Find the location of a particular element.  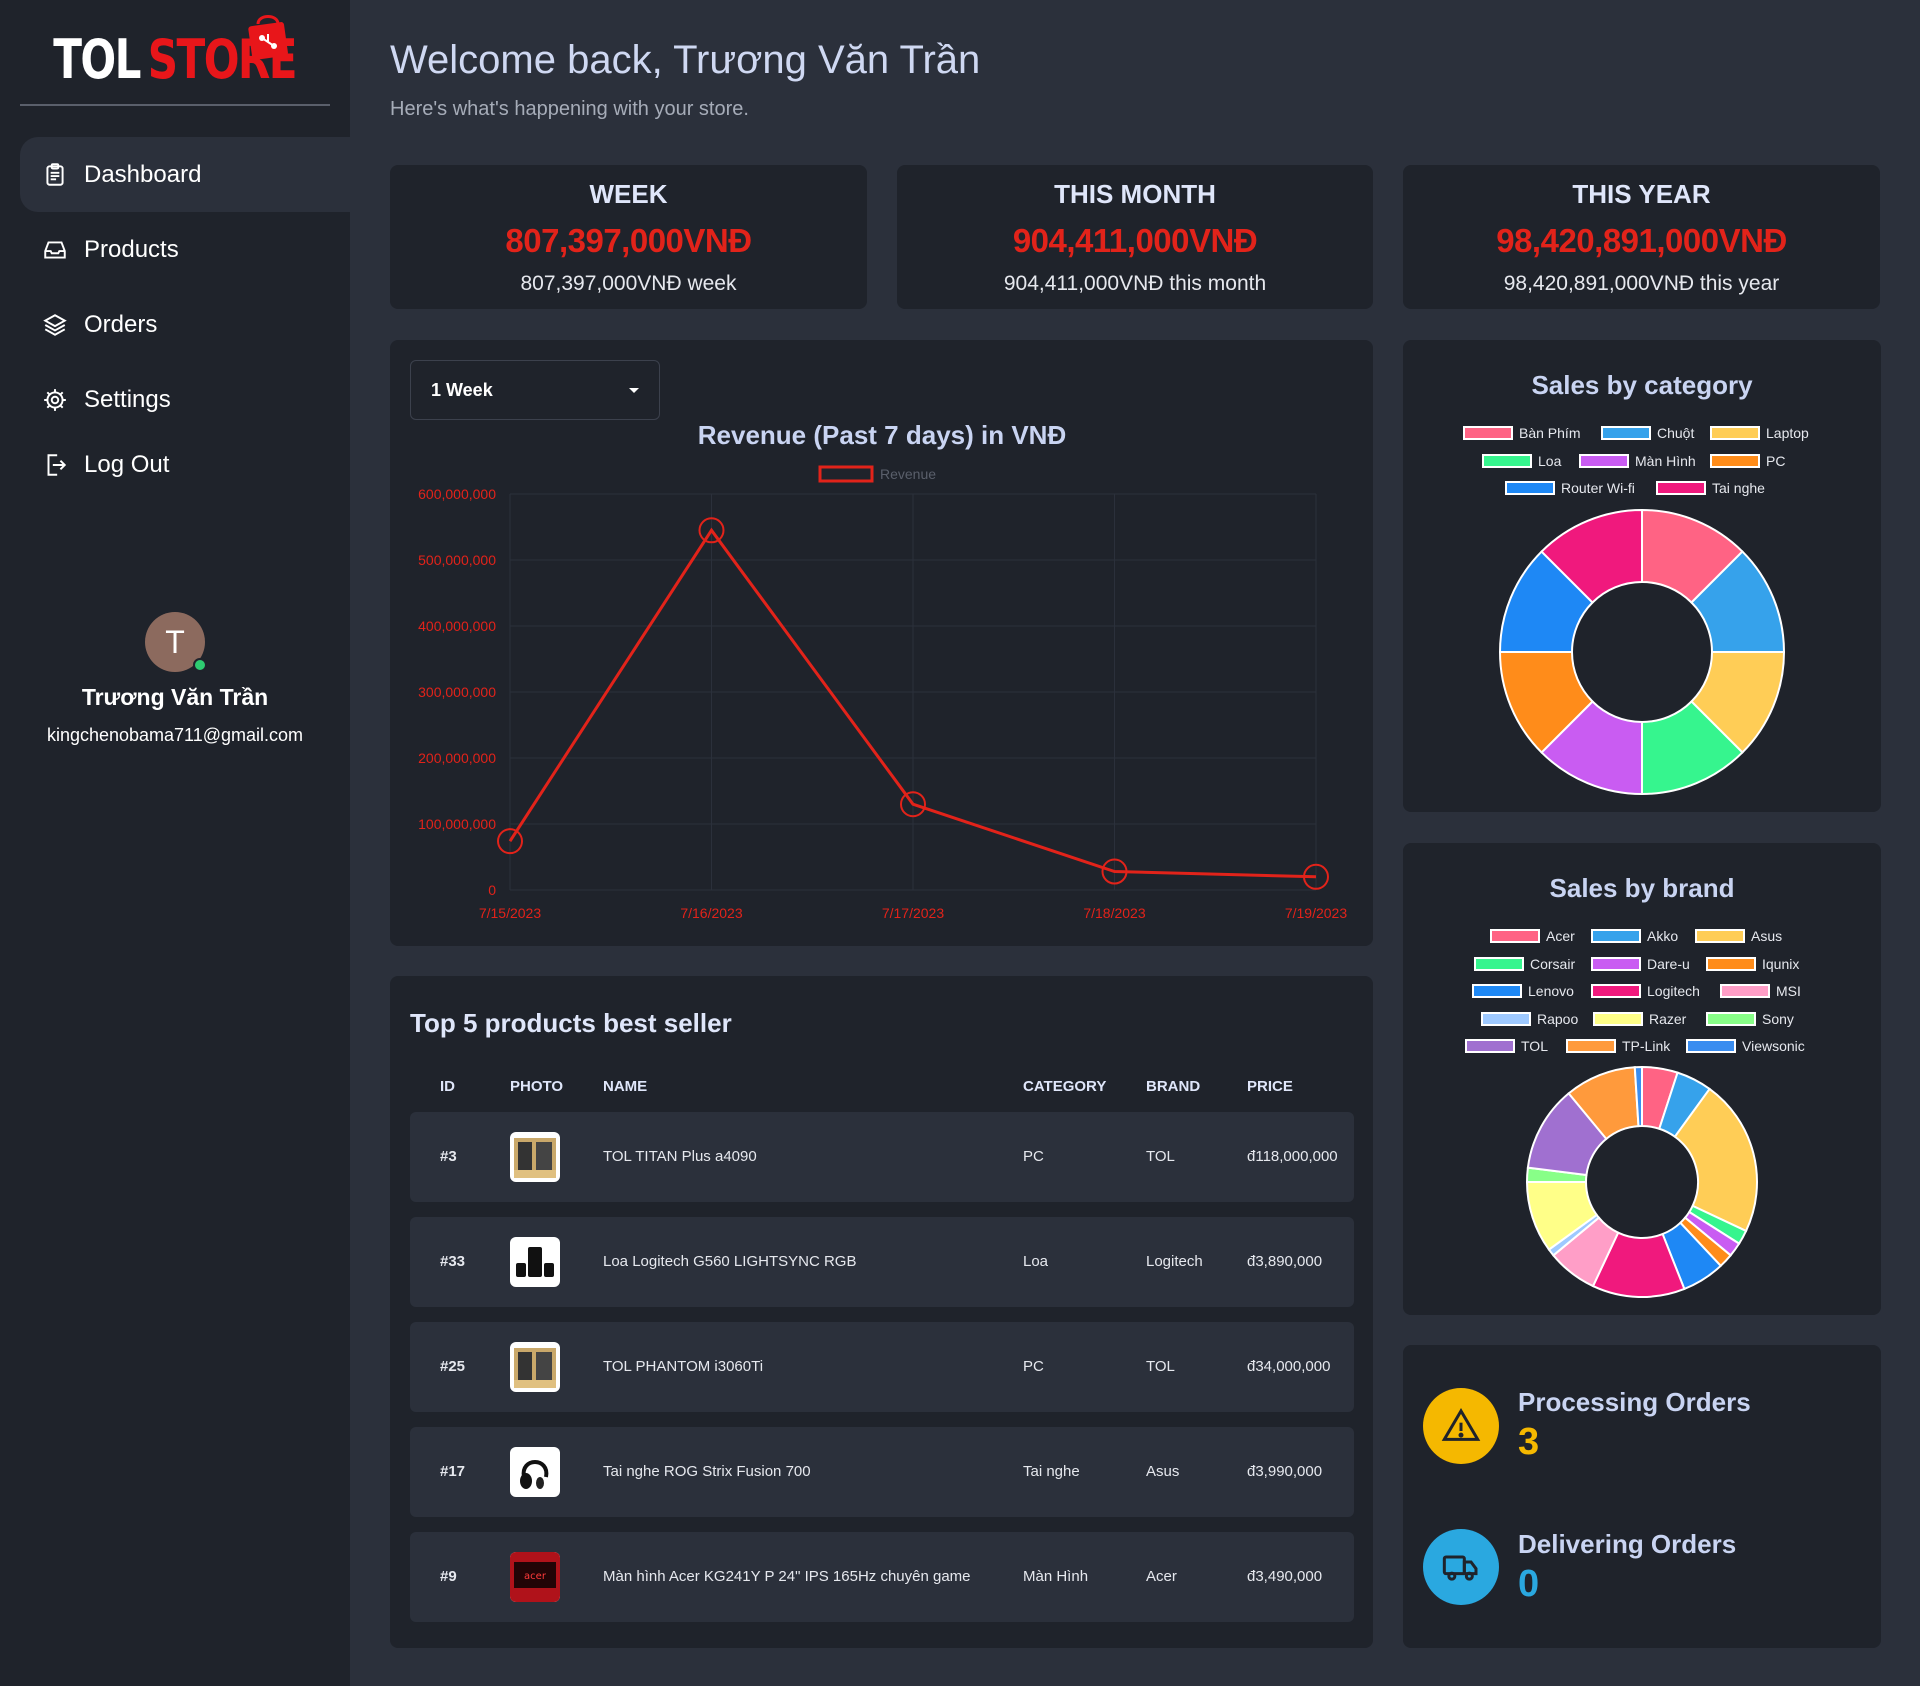

stat-title: WEEK is located at coordinates (628, 194).